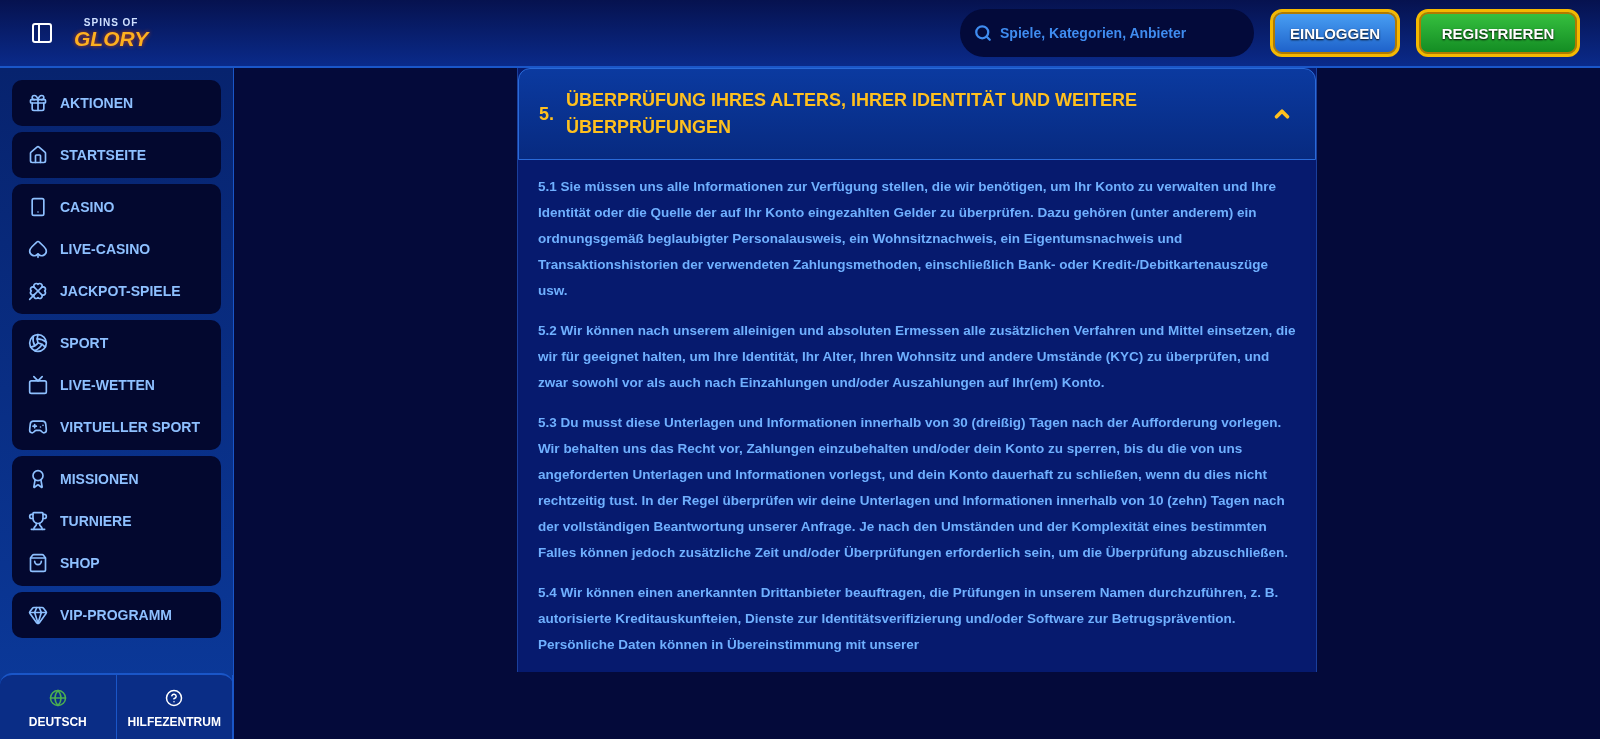 The image size is (1600, 739). What do you see at coordinates (130, 427) in the screenshot?
I see `nav-label: VIRTUELLER SPORT` at bounding box center [130, 427].